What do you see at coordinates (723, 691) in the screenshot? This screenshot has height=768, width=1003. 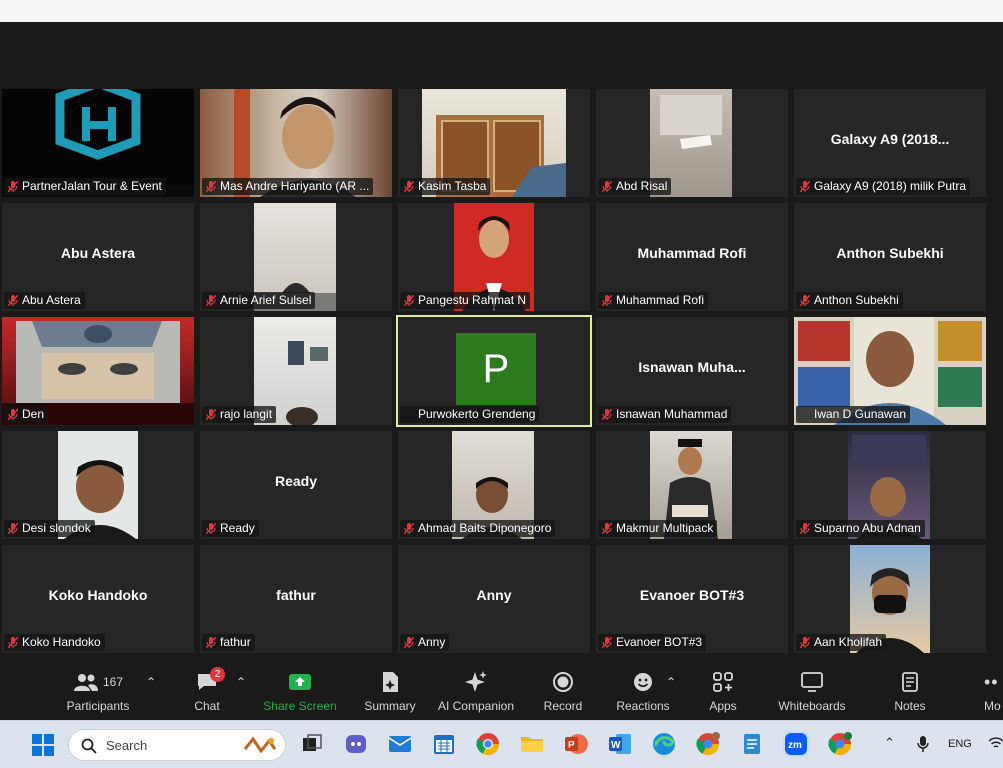 I see `apps-button: Apps` at bounding box center [723, 691].